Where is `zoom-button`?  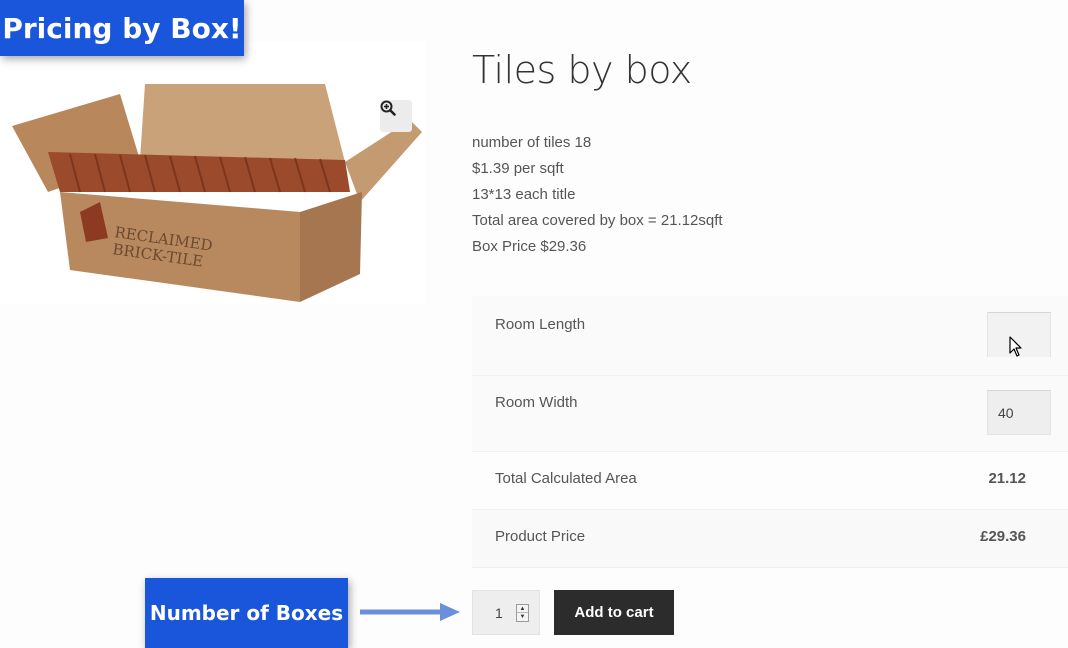
zoom-button is located at coordinates (396, 116).